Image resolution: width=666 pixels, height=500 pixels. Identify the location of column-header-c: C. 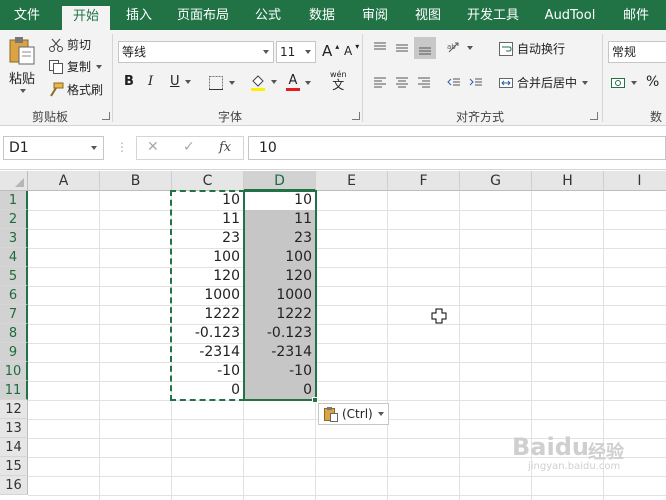
(208, 181).